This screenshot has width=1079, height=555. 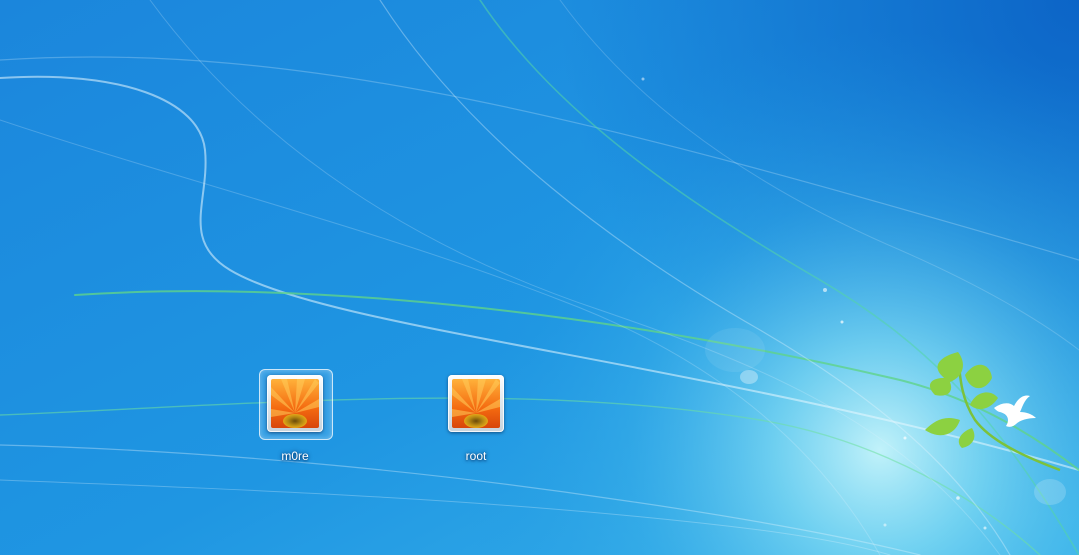 What do you see at coordinates (295, 456) in the screenshot?
I see `user-name-label: m0re` at bounding box center [295, 456].